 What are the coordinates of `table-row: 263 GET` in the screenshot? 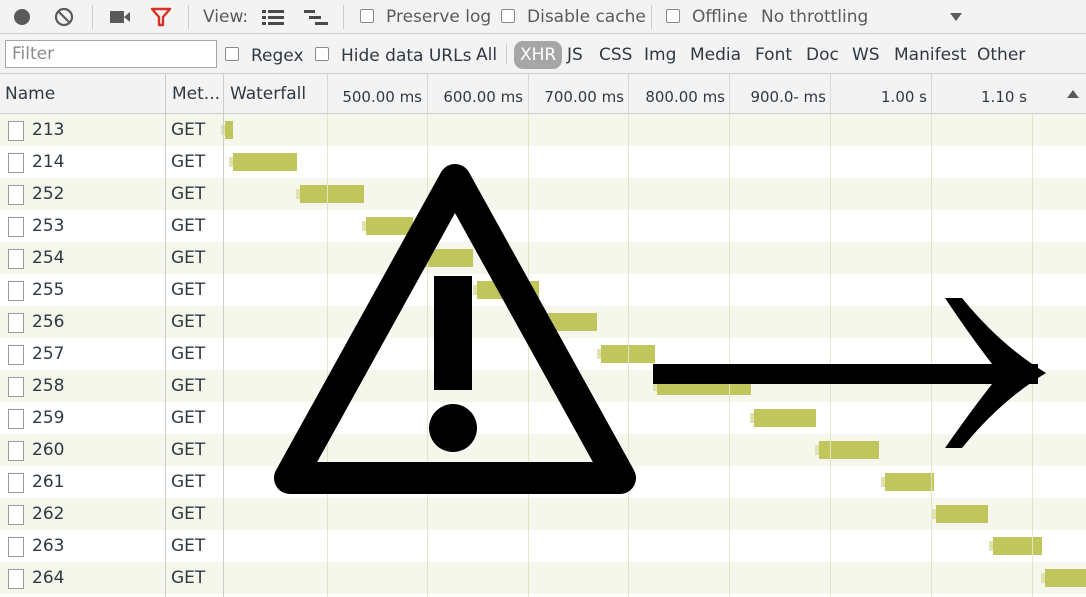 It's located at (543, 546).